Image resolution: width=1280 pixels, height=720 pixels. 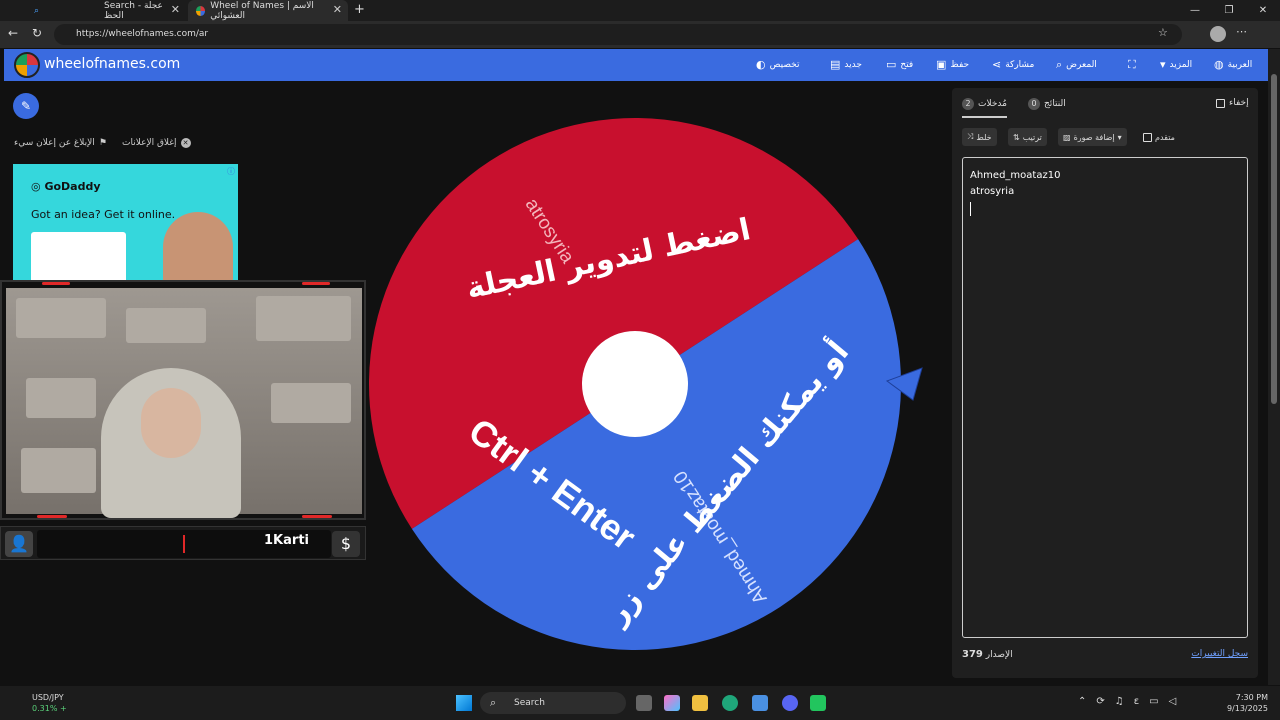 I want to click on webcam-video, so click(x=184, y=403).